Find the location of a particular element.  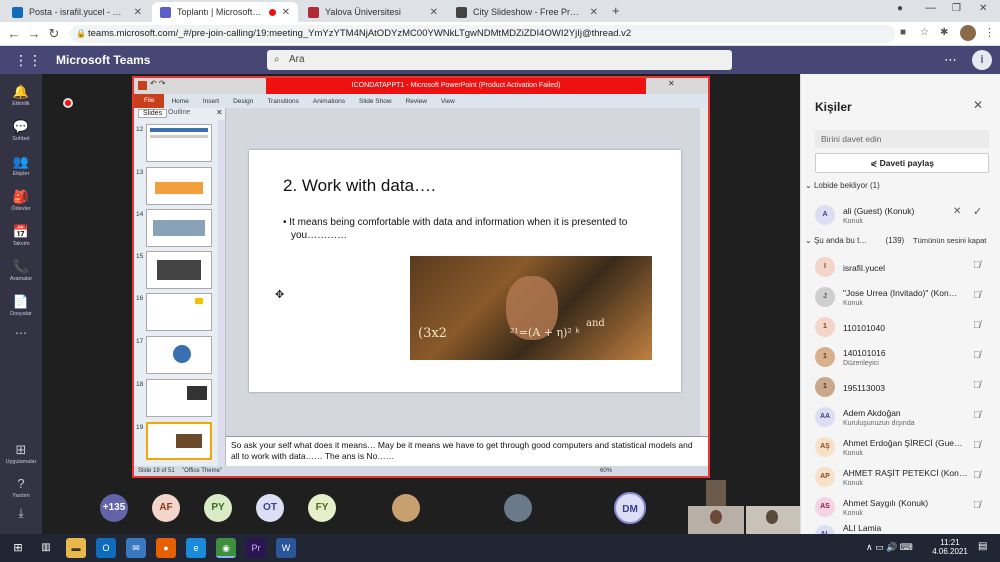

lock-icon: 🔒 is located at coordinates (81, 33).